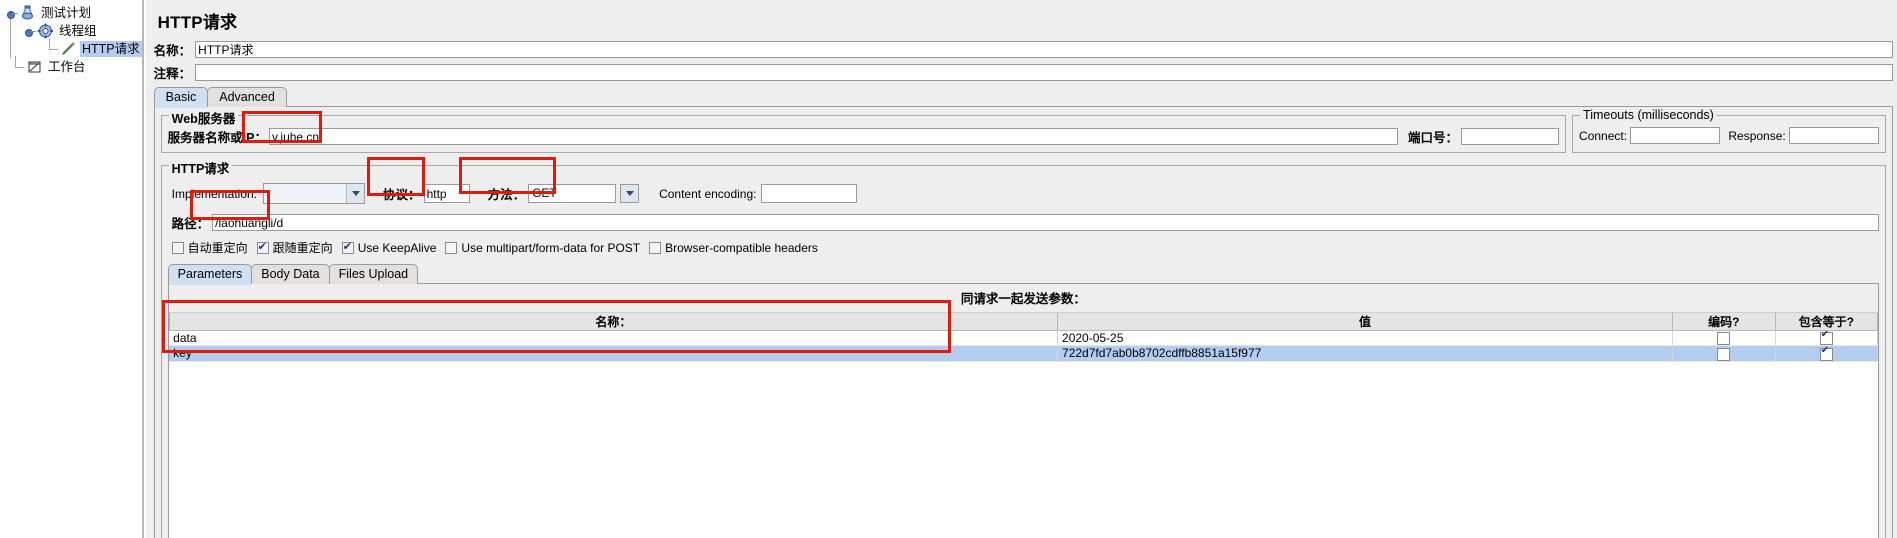 The height and width of the screenshot is (538, 1897). I want to click on port-label: 端口号：, so click(1433, 138).